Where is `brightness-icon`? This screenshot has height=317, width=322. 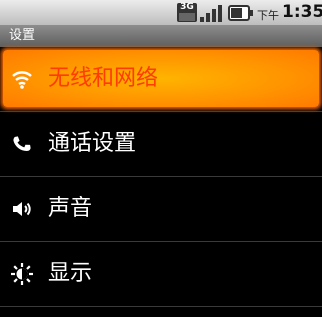
brightness-icon is located at coordinates (22, 274).